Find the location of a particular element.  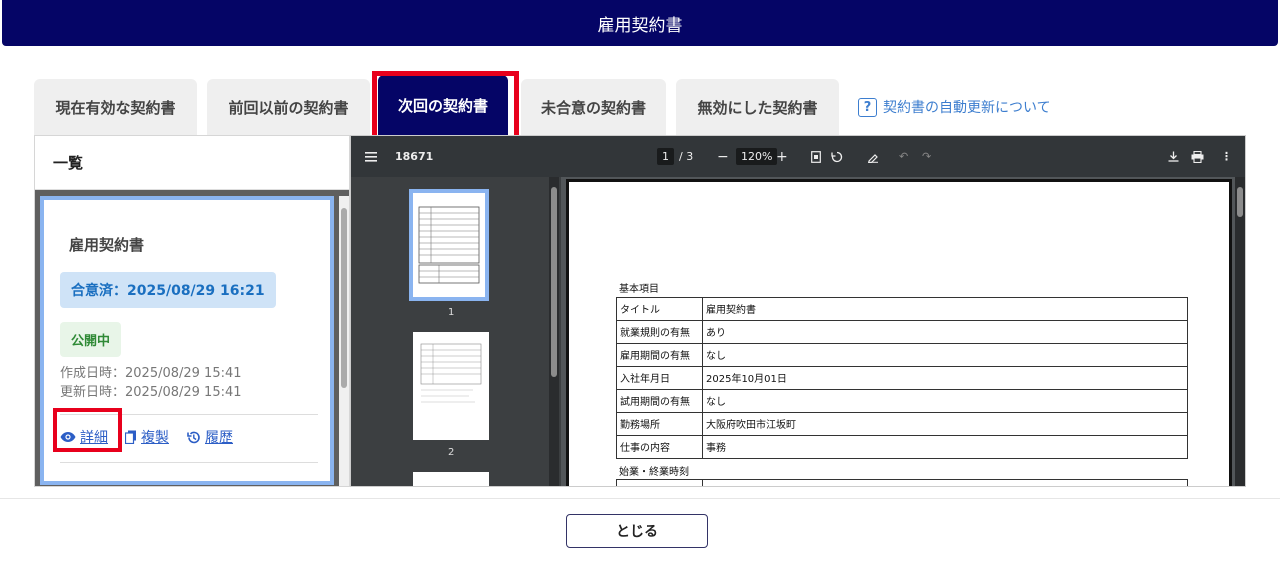

detail-link: 詳細 is located at coordinates (84, 437).